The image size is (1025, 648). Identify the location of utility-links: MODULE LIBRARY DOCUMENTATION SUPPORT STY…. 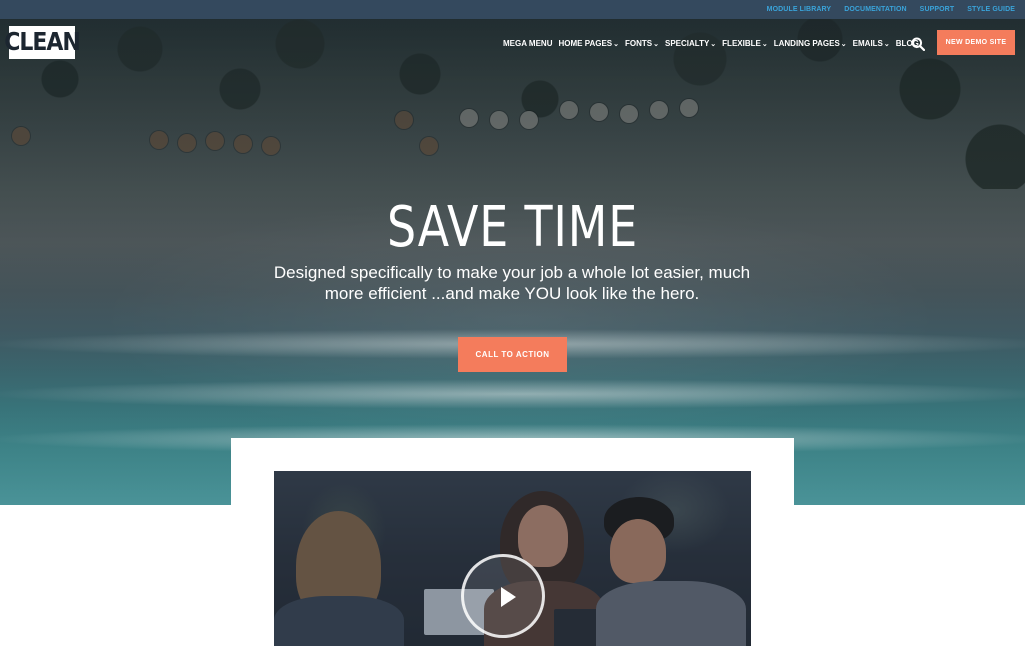
(891, 9).